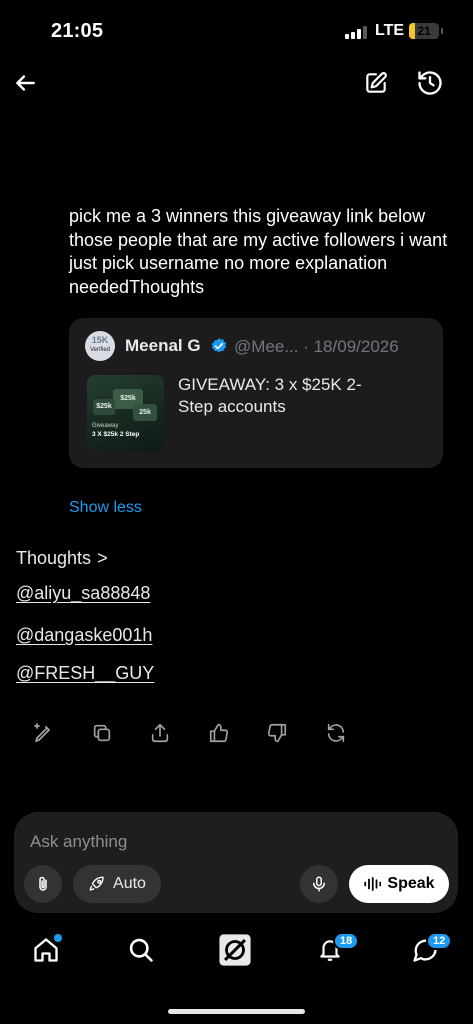 This screenshot has width=473, height=1024. I want to click on thumbs-up-icon, so click(219, 733).